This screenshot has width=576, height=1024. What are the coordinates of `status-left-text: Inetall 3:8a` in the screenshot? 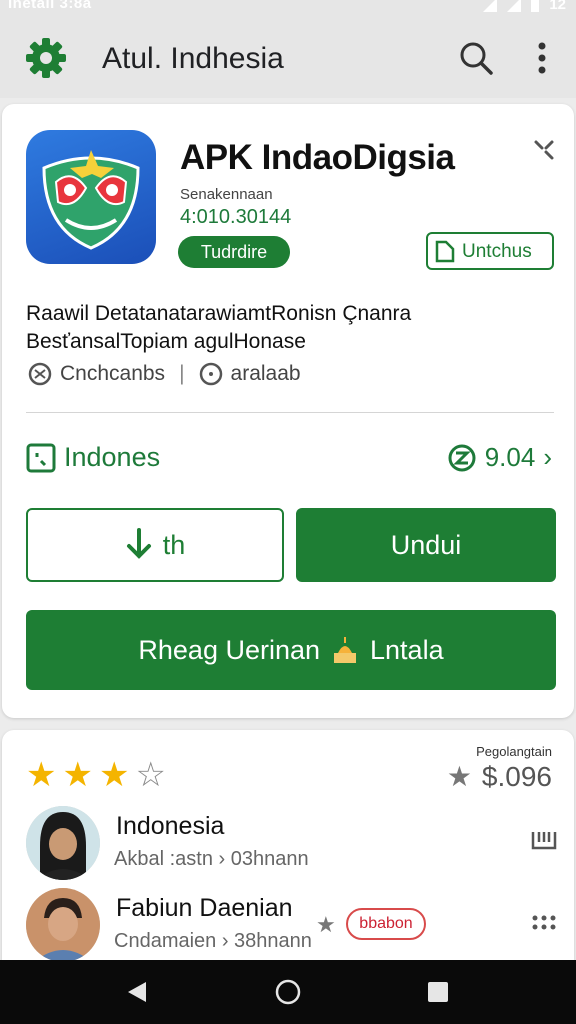 It's located at (50, 6).